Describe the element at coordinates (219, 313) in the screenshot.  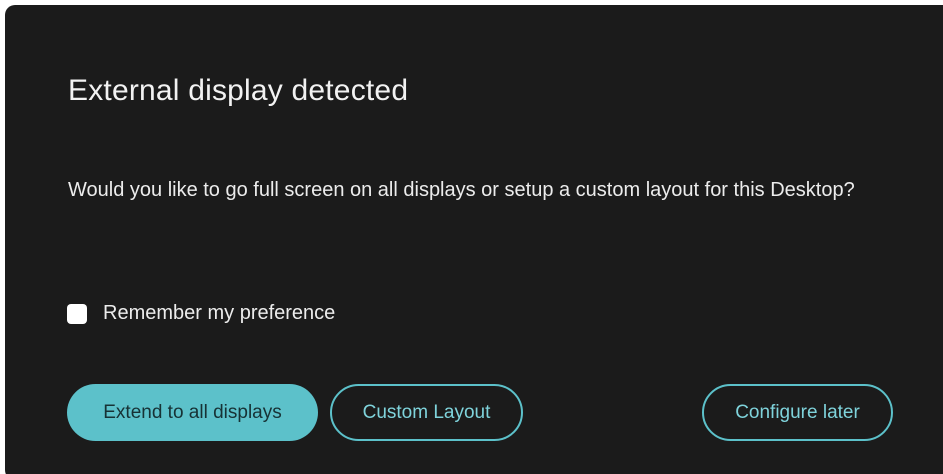
I see `remember-preference-label: Remember my preference` at that location.